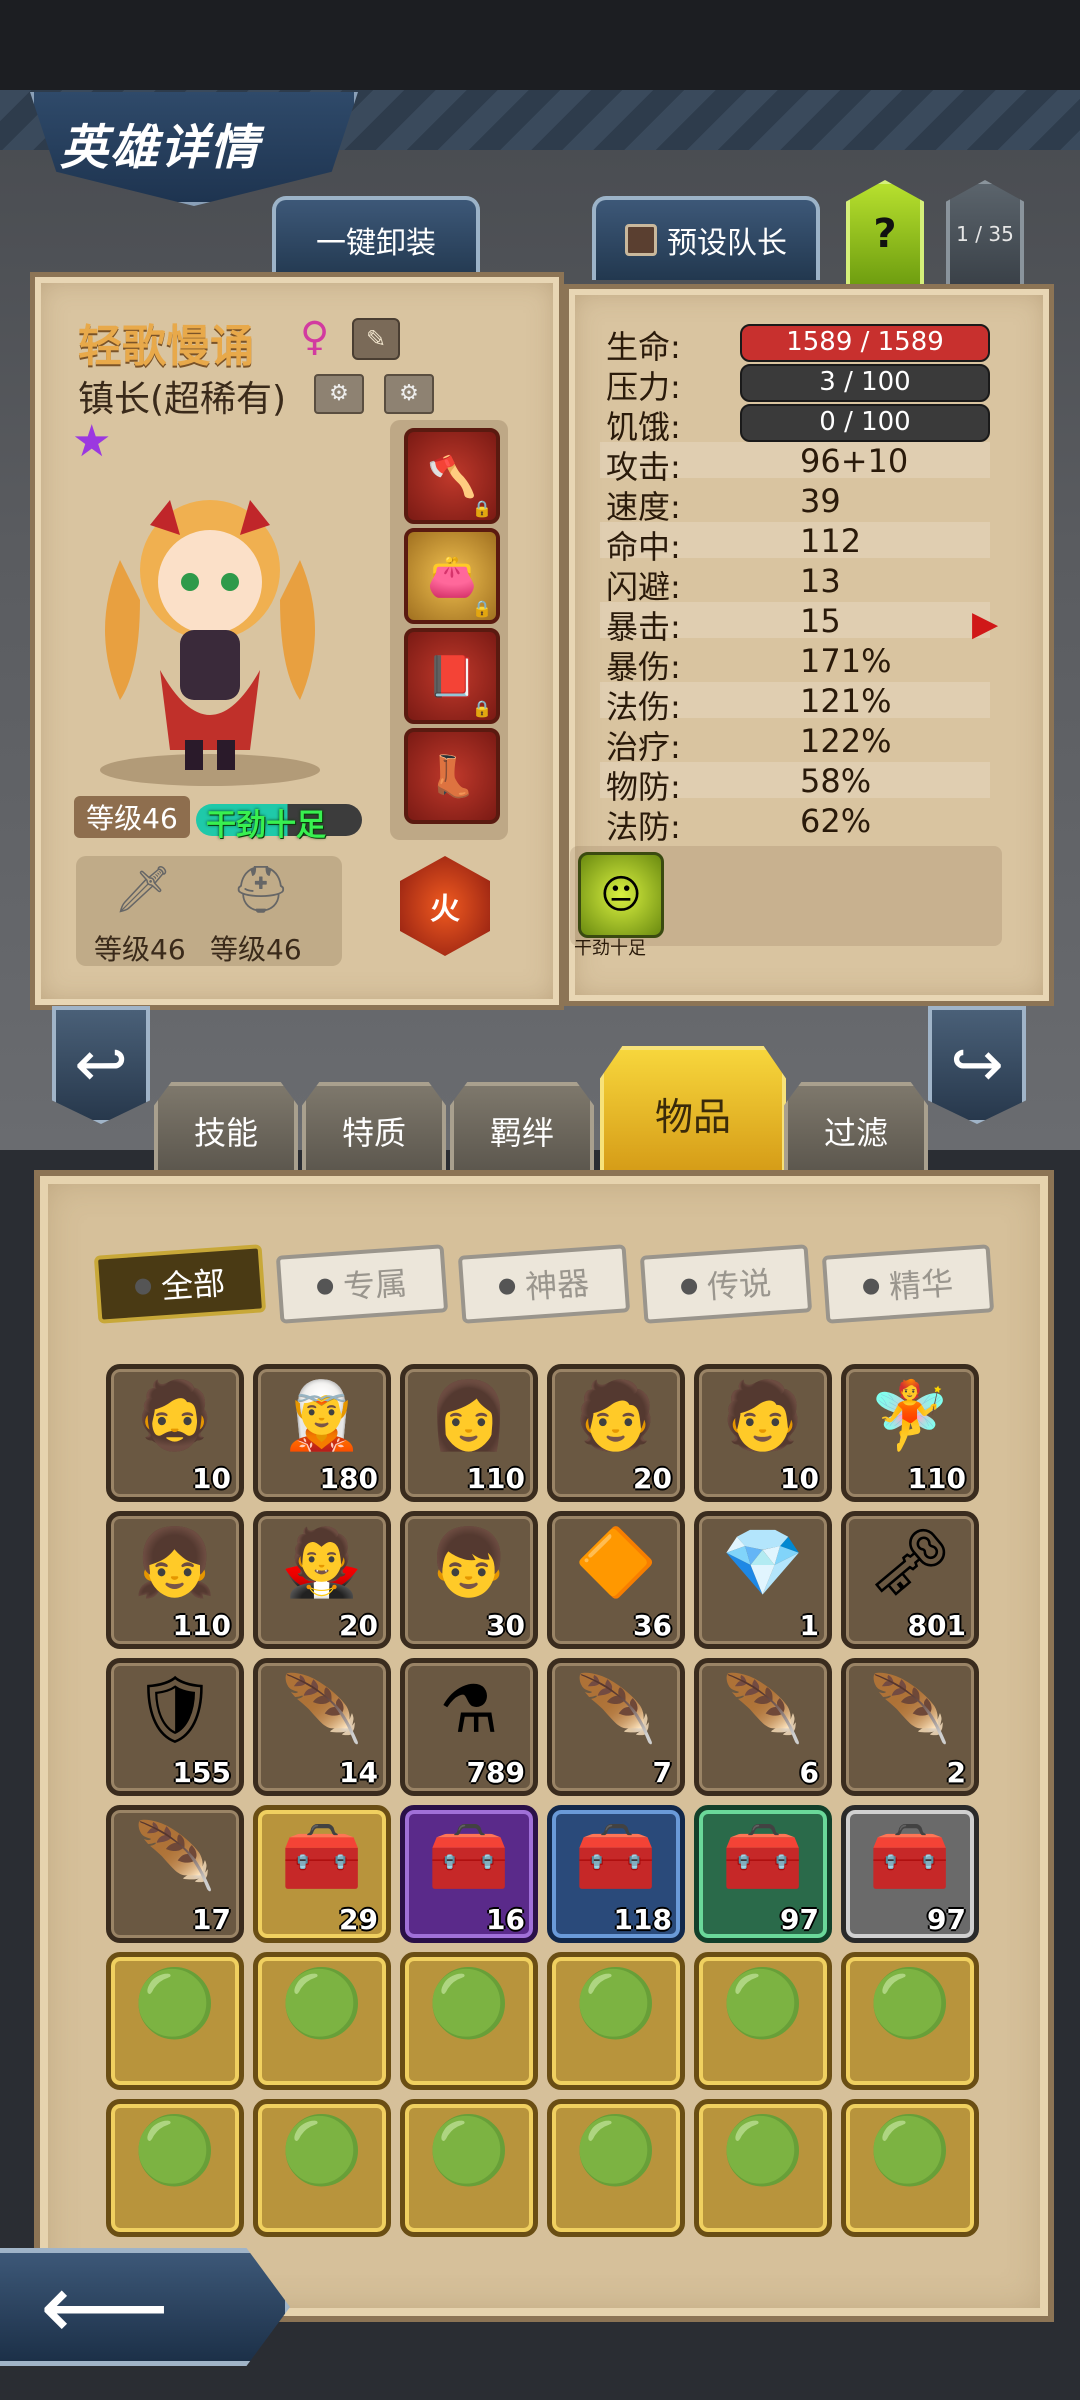 The width and height of the screenshot is (1080, 2400). What do you see at coordinates (452, 476) in the screenshot?
I see `equip-slot-weapon: 🪓 🔒` at bounding box center [452, 476].